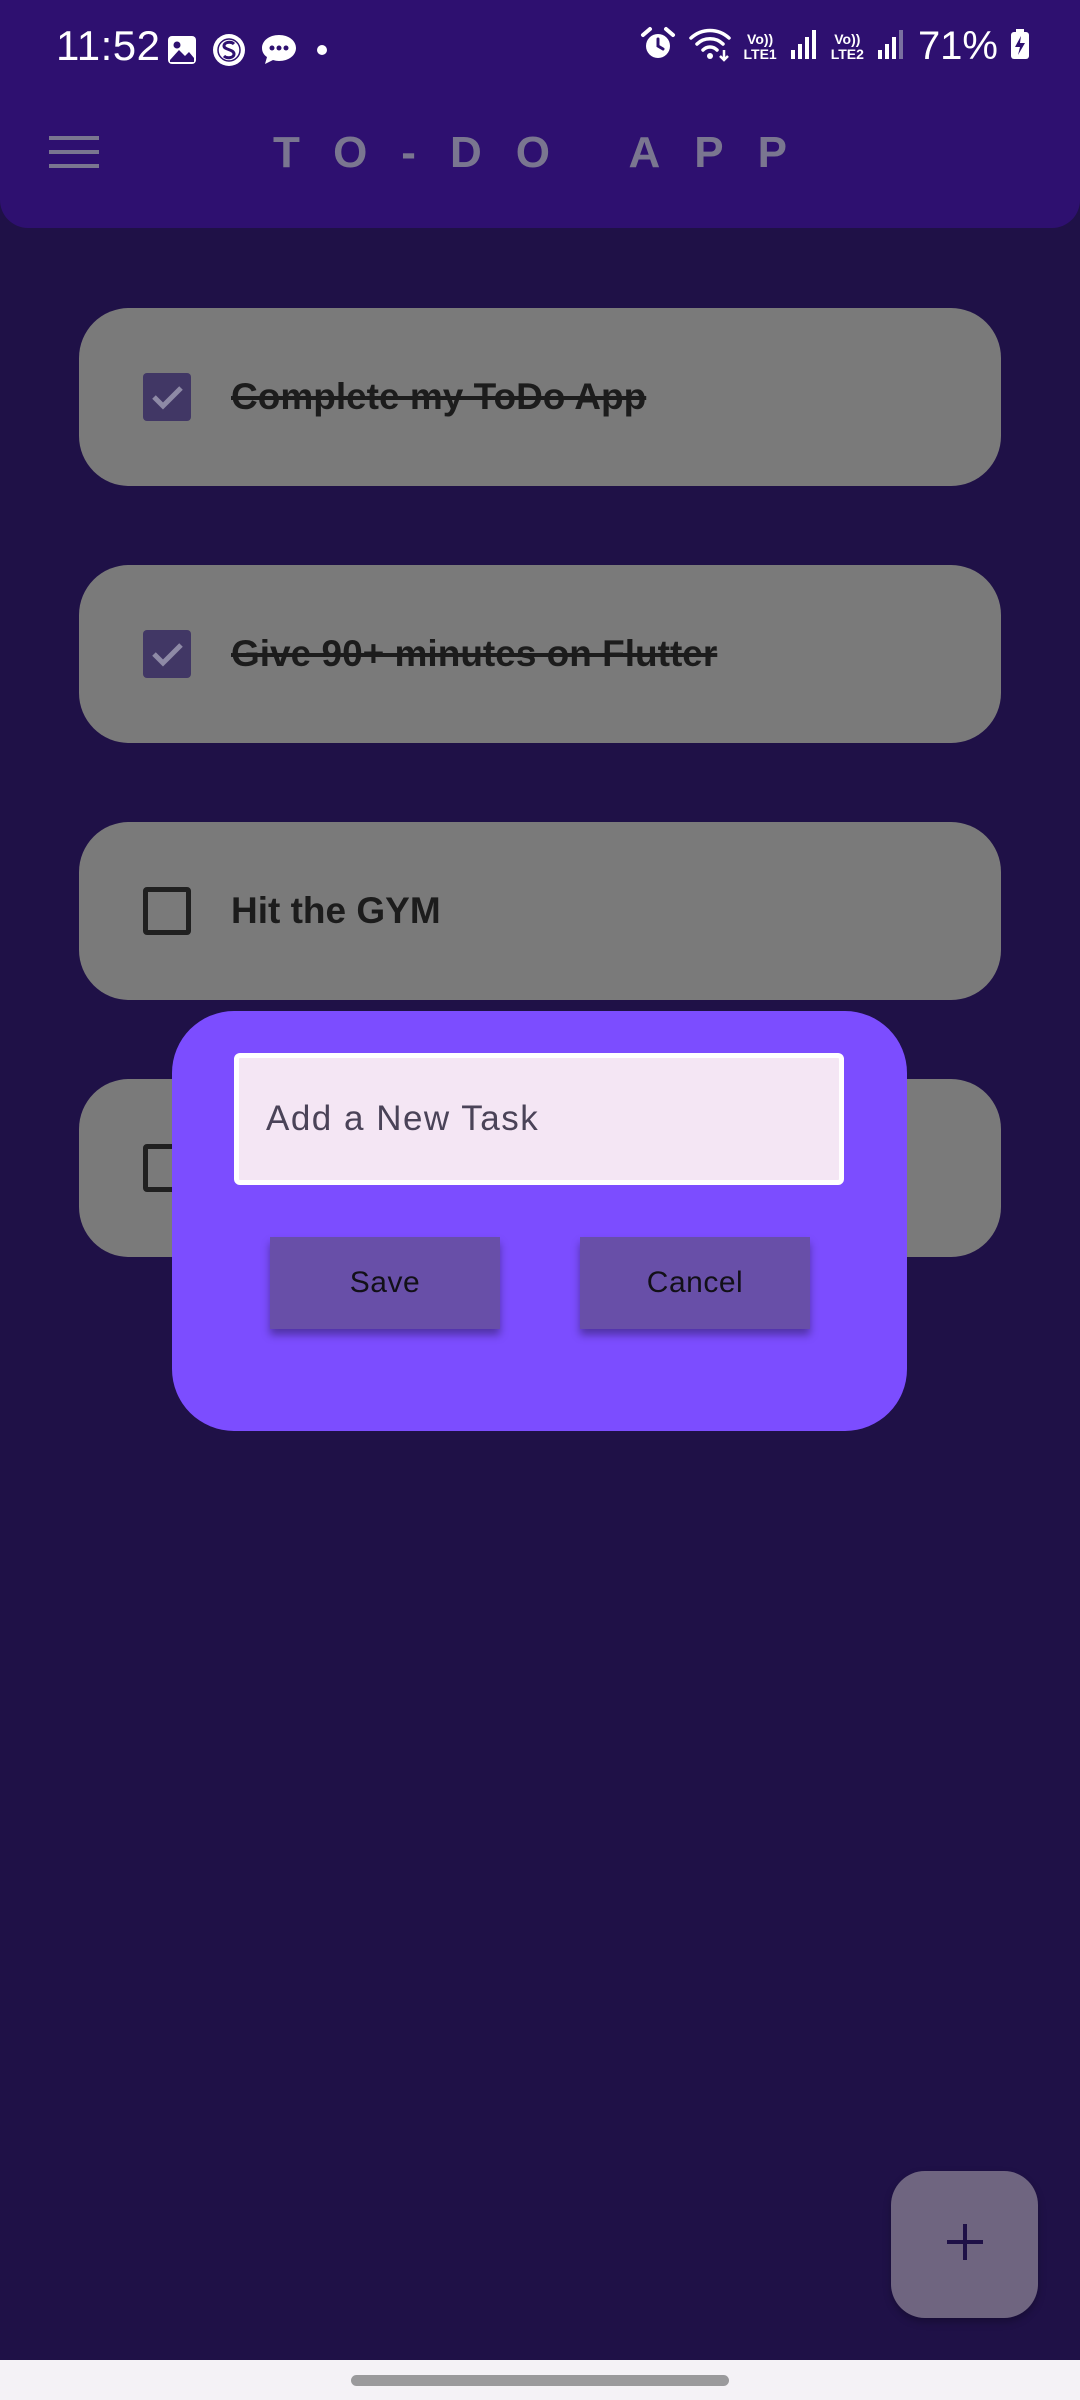  Describe the element at coordinates (804, 46) in the screenshot. I see `signal-sim1-icon` at that location.